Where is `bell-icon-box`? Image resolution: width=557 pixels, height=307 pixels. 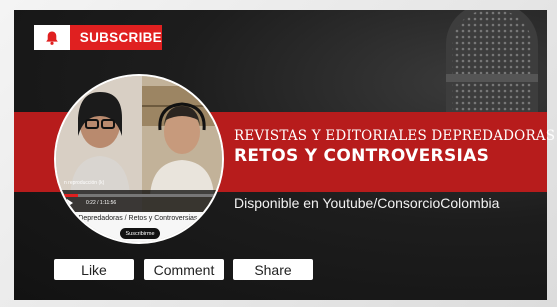
bell-icon-box is located at coordinates (52, 37).